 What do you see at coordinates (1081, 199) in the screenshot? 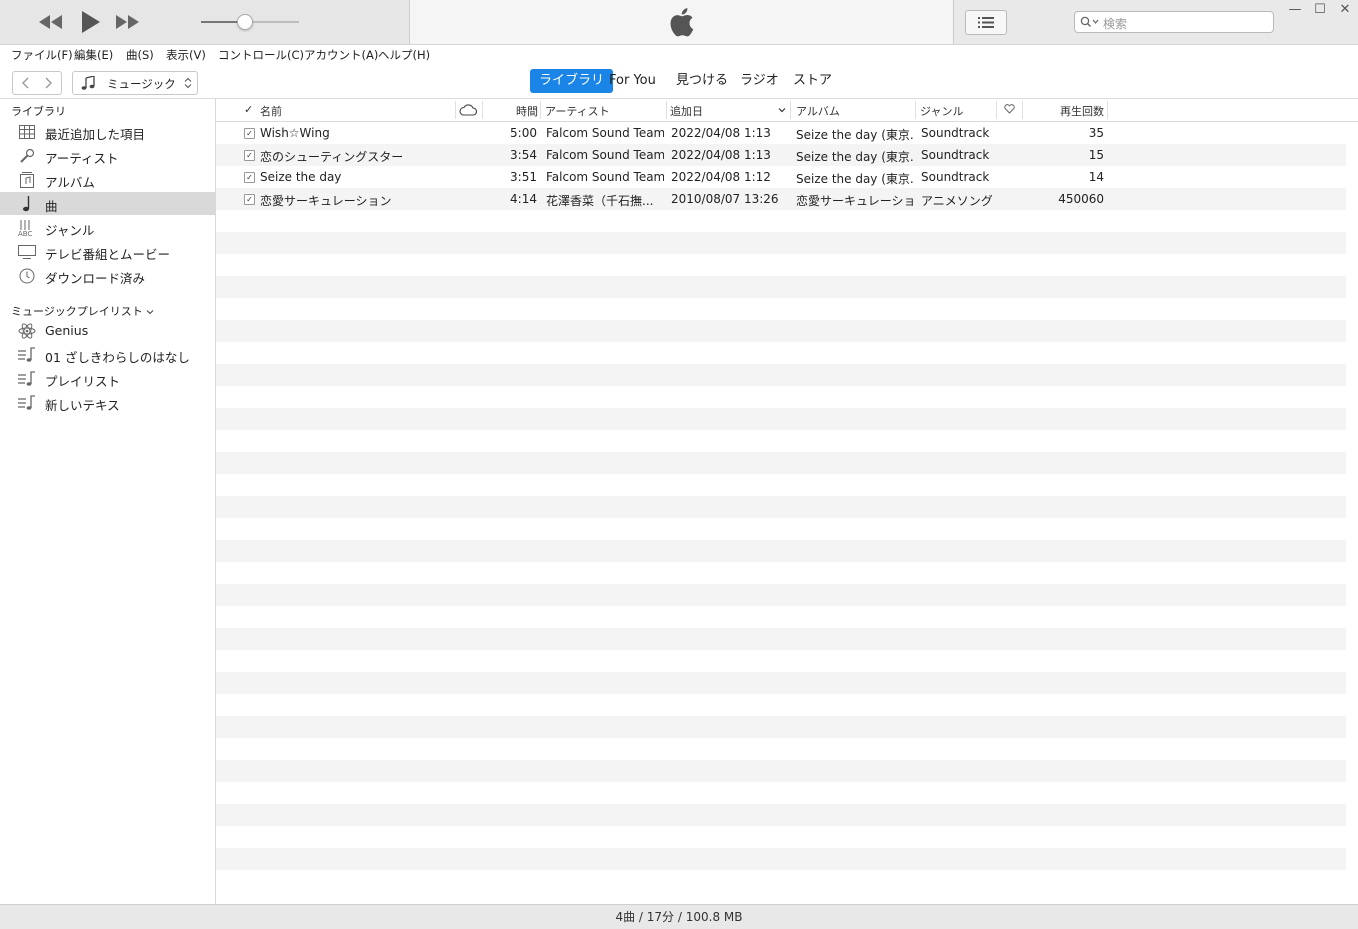
I see `cell-play-count: 450060` at bounding box center [1081, 199].